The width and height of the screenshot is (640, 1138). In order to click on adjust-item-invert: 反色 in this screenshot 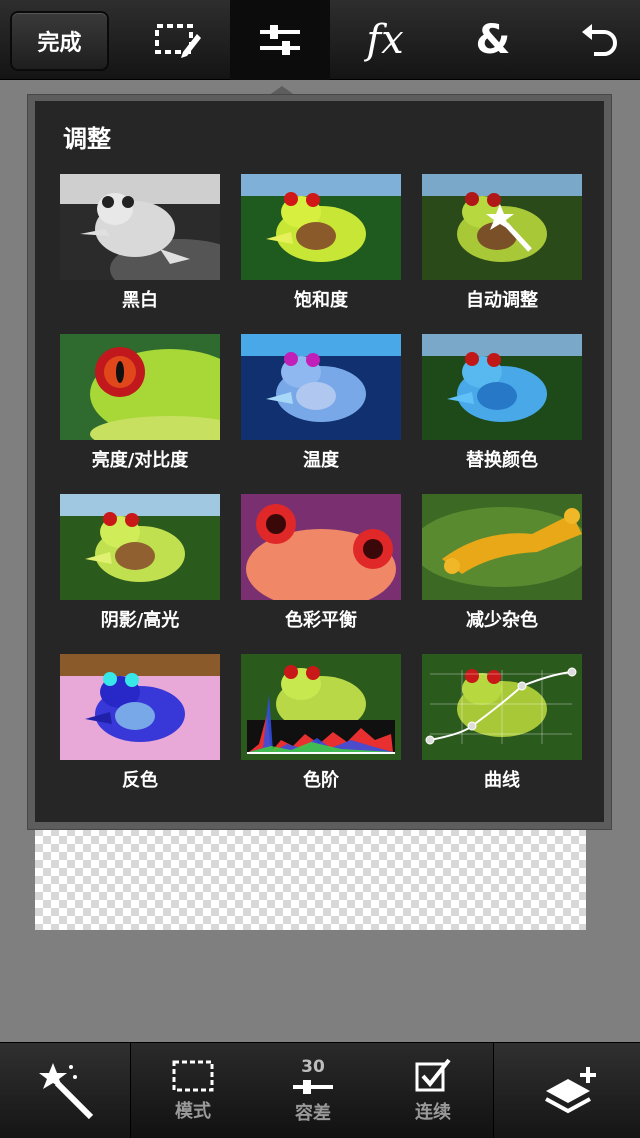, I will do `click(140, 724)`.